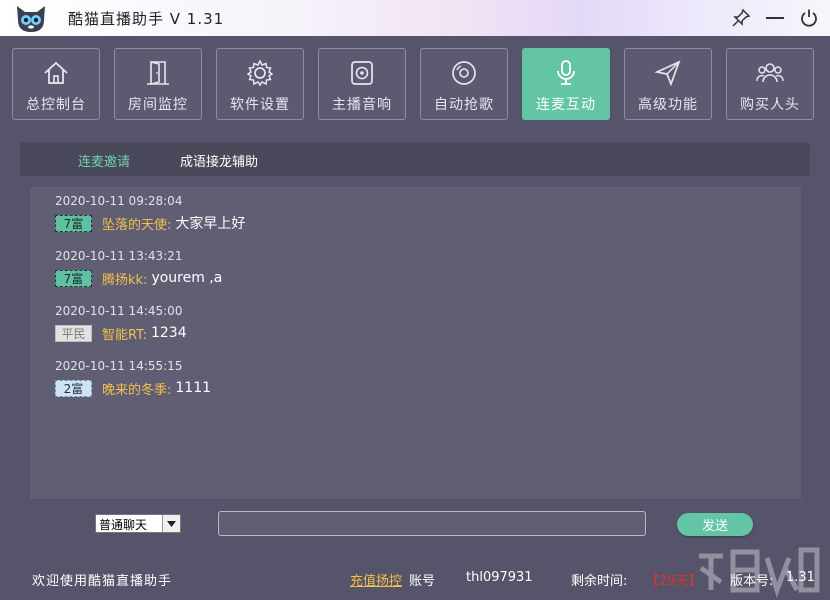 This screenshot has width=830, height=600. I want to click on minimize-icon, so click(775, 18).